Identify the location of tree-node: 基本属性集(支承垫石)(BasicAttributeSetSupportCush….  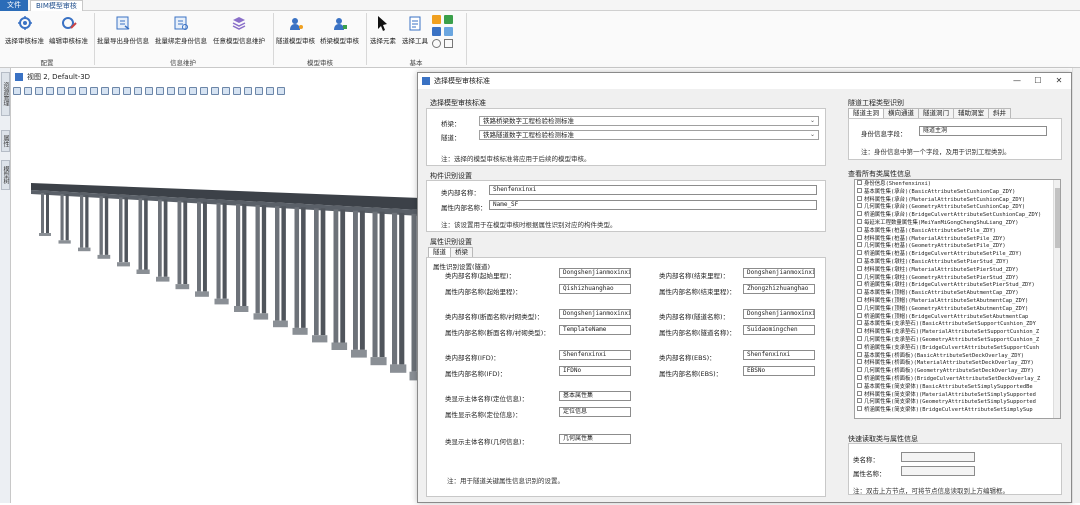
(946, 324).